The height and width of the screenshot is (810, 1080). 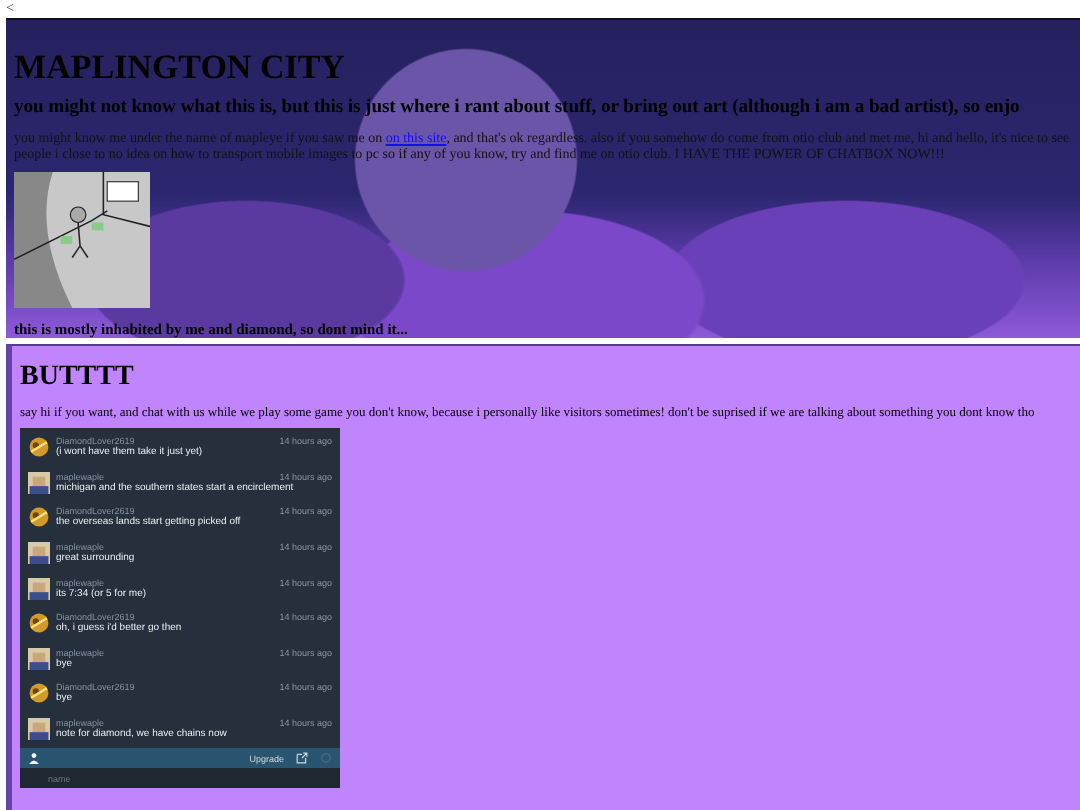 I want to click on external-link-icon, so click(x=302, y=758).